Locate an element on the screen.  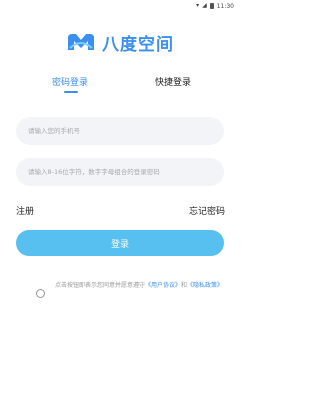
logo-text: 八度空间 is located at coordinates (138, 44).